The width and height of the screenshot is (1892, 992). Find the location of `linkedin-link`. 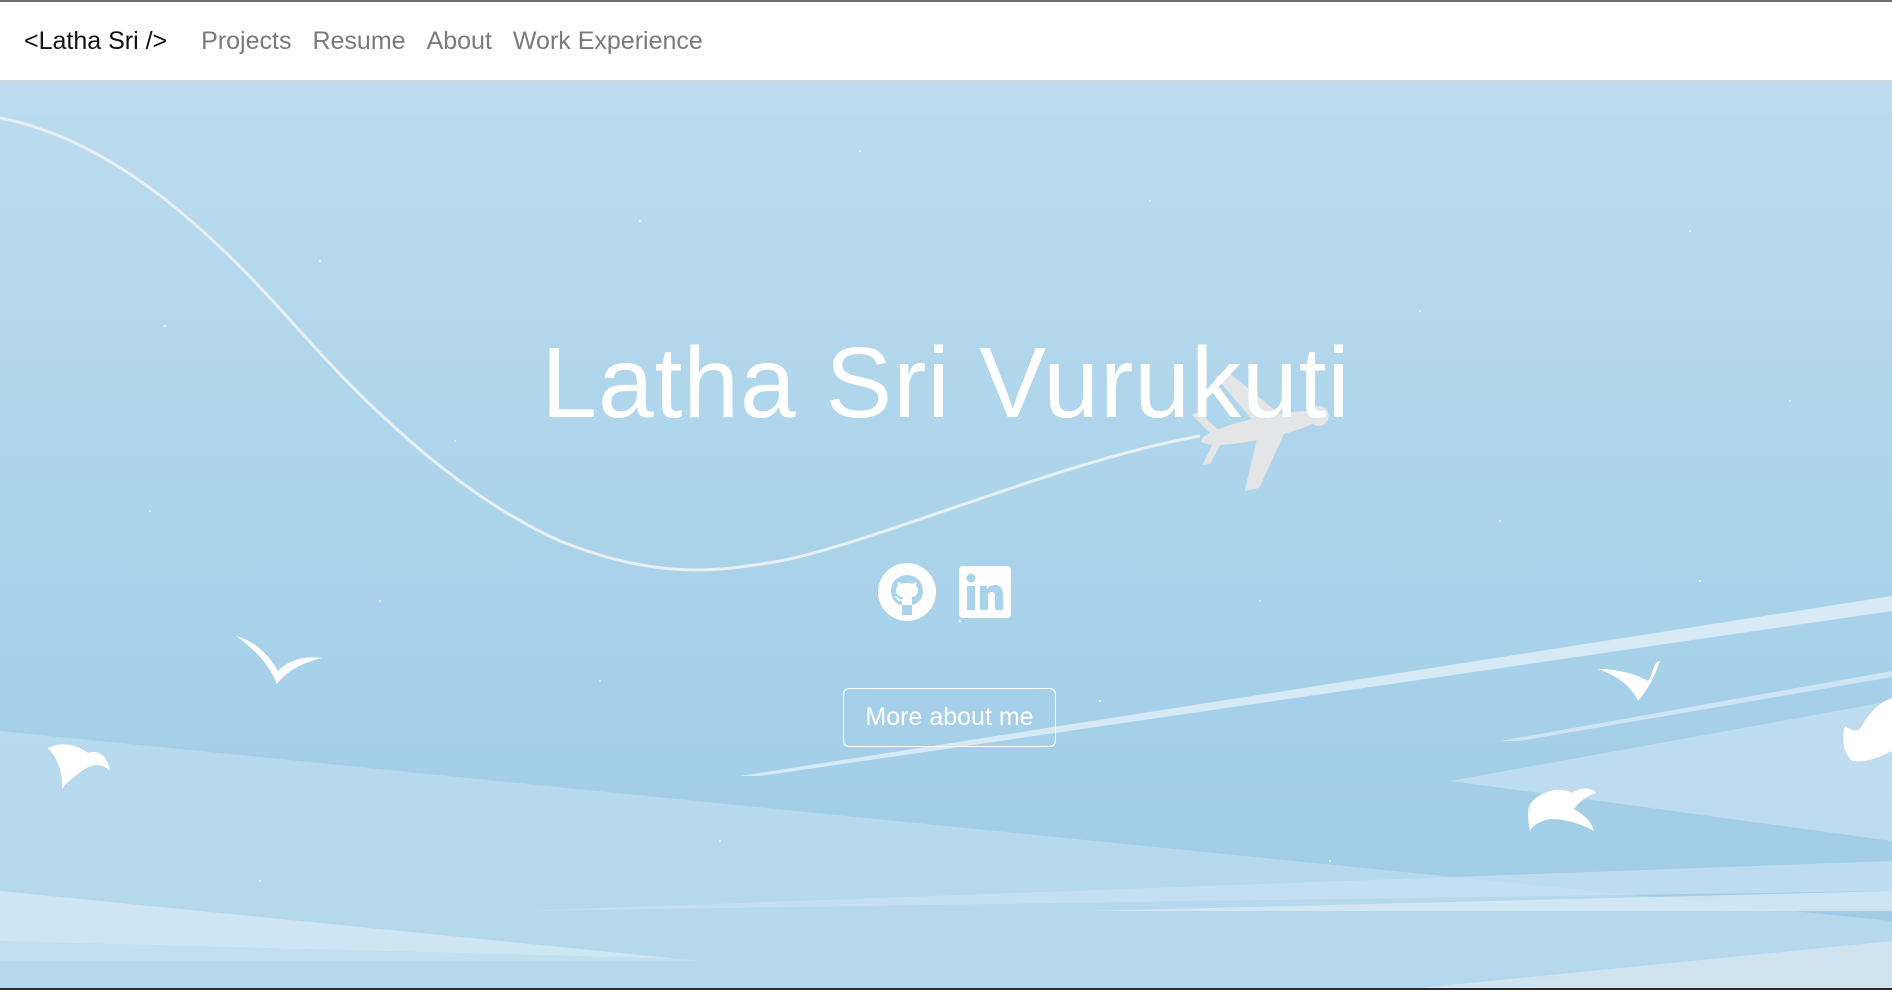

linkedin-link is located at coordinates (985, 592).